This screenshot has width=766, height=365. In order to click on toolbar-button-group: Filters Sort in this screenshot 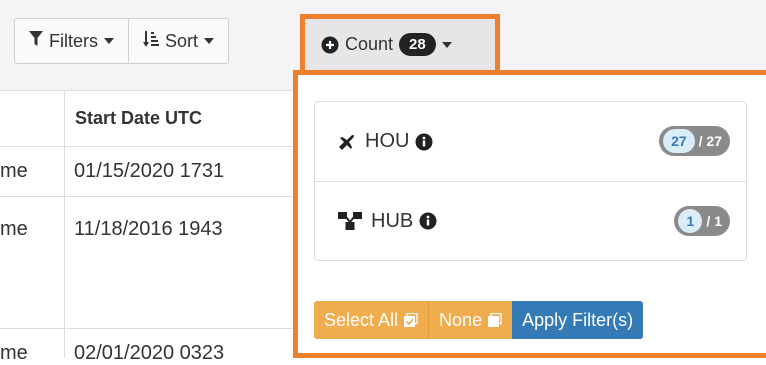, I will do `click(122, 41)`.